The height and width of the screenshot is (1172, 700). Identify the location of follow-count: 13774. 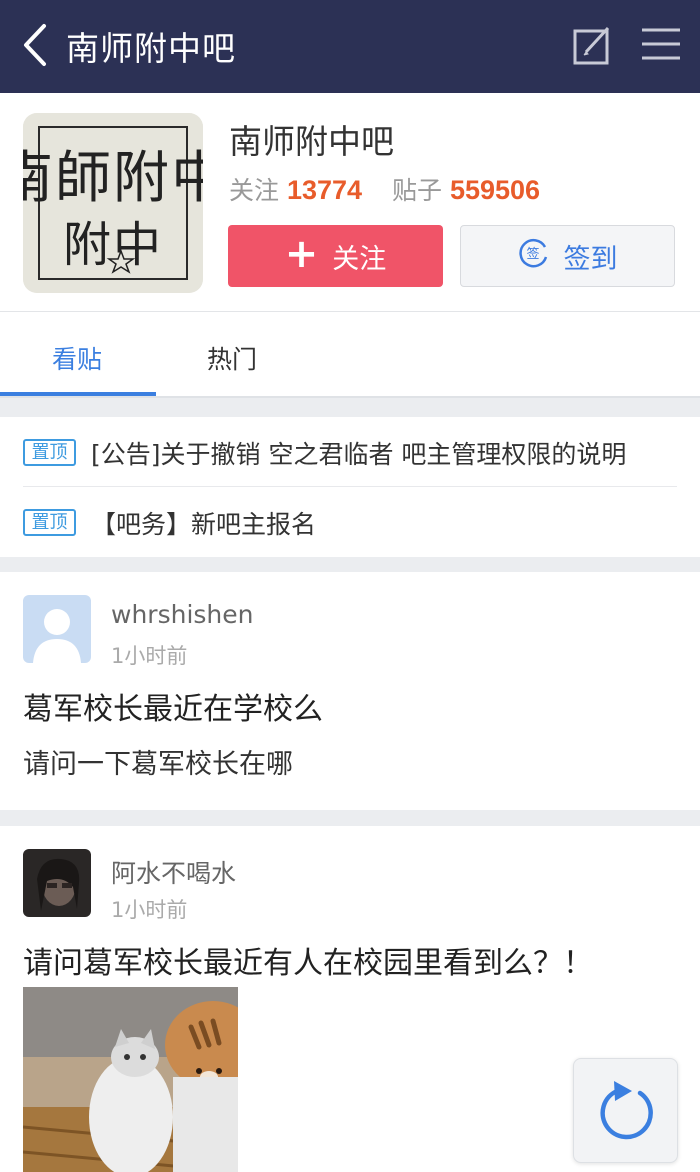
(324, 190).